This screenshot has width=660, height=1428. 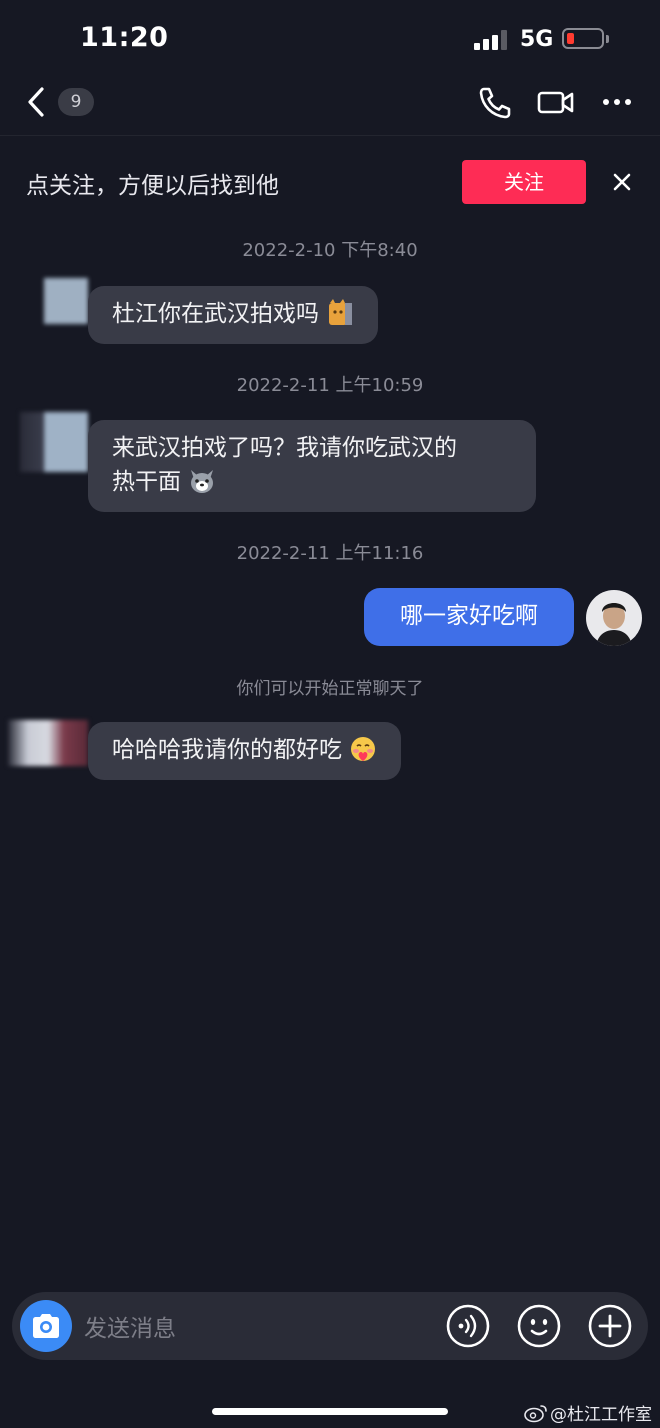 What do you see at coordinates (330, 385) in the screenshot?
I see `timestamp: 2022-2-11 上午10:59` at bounding box center [330, 385].